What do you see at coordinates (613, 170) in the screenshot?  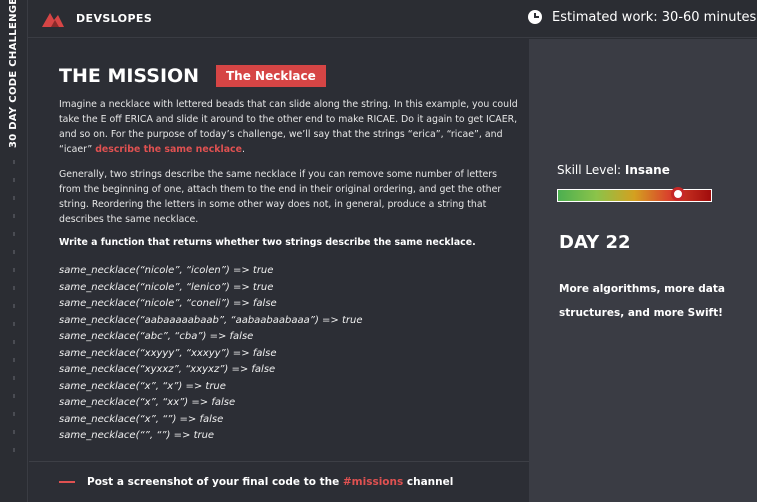 I see `skill-level-label: Skill Level: Insane` at bounding box center [613, 170].